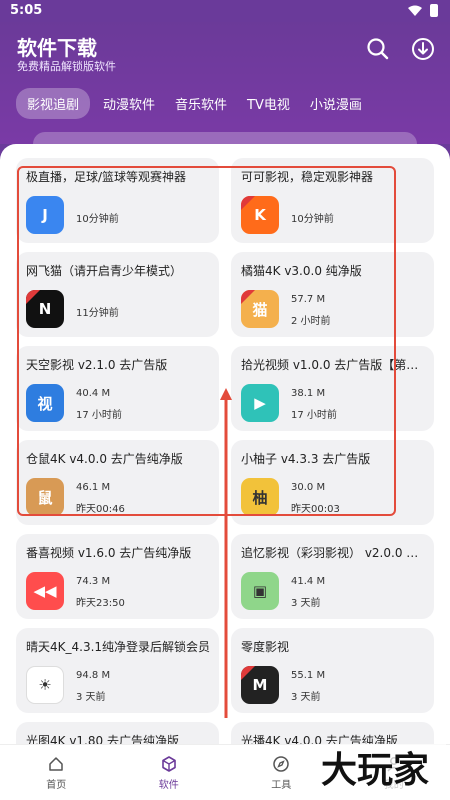  What do you see at coordinates (56, 772) in the screenshot?
I see `nav-item-0: 首页` at bounding box center [56, 772].